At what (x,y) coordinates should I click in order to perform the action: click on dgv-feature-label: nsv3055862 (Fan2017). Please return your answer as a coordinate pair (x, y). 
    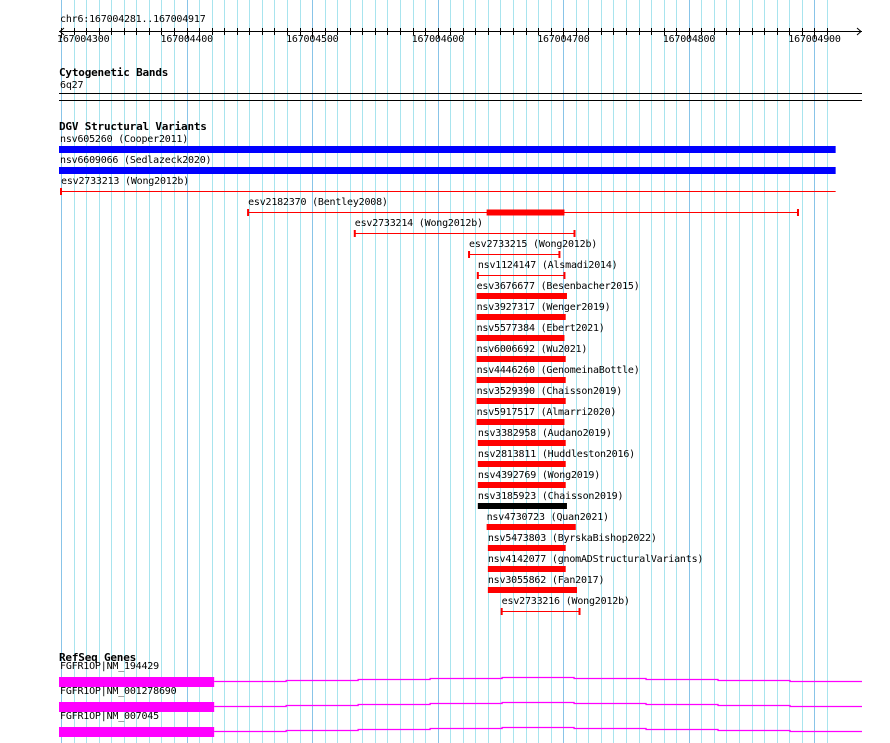
    Looking at the image, I should click on (546, 581).